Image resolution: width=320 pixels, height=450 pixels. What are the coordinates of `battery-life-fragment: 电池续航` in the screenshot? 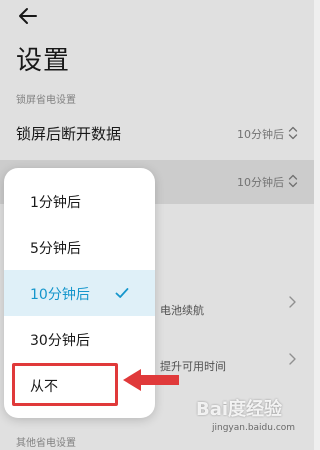 It's located at (182, 310).